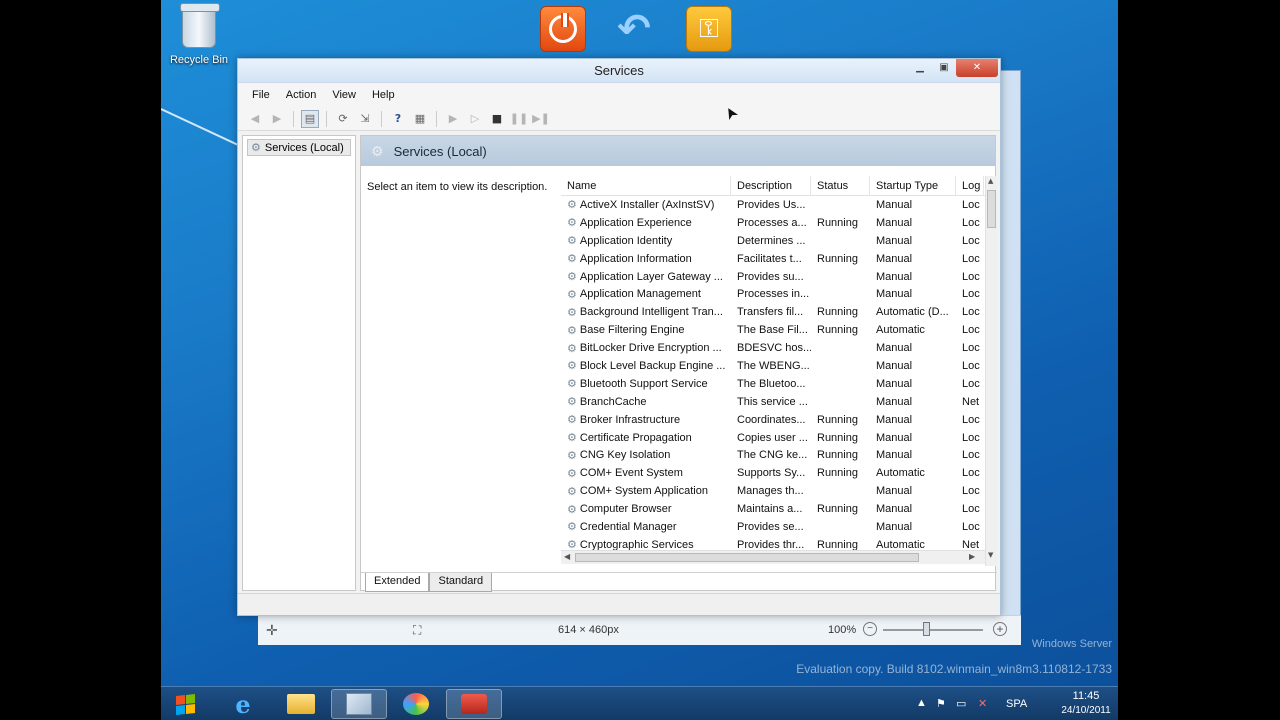 The image size is (1280, 720). I want to click on volume-muted-icon: ✕, so click(982, 703).